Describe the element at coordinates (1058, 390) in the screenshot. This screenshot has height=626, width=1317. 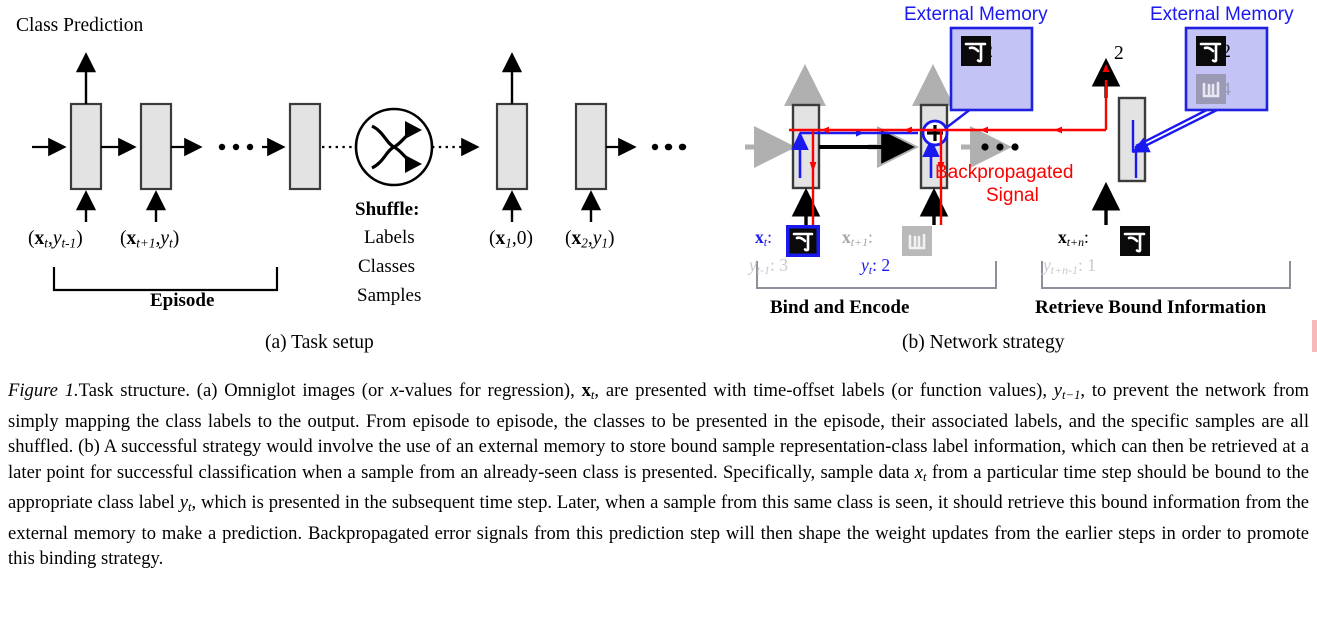
I see `caption-math-y: y` at that location.